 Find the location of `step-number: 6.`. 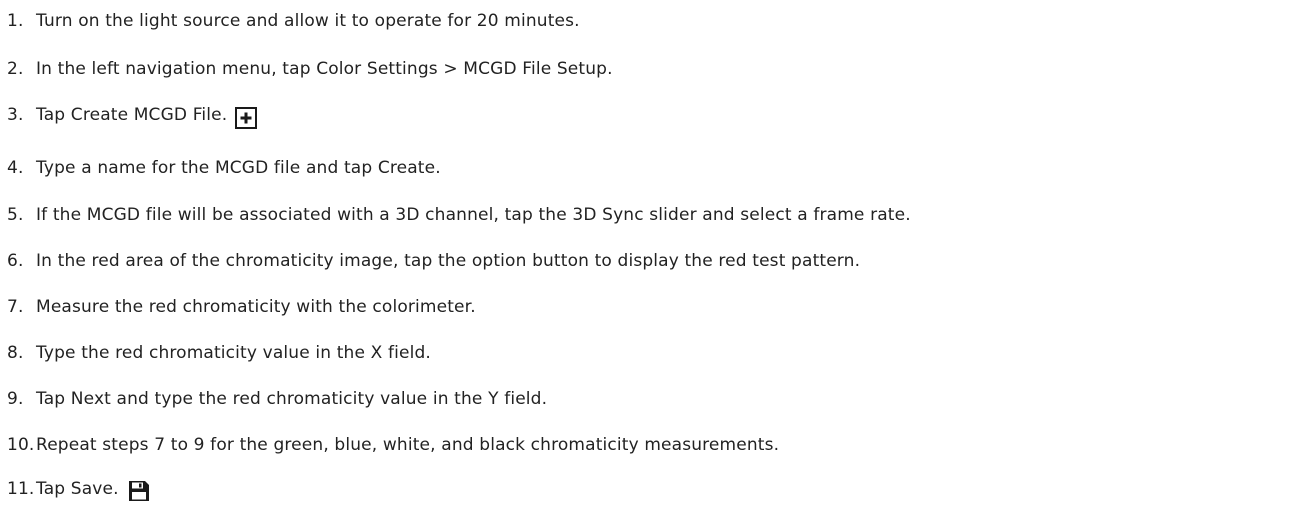

step-number: 6. is located at coordinates (15, 261).